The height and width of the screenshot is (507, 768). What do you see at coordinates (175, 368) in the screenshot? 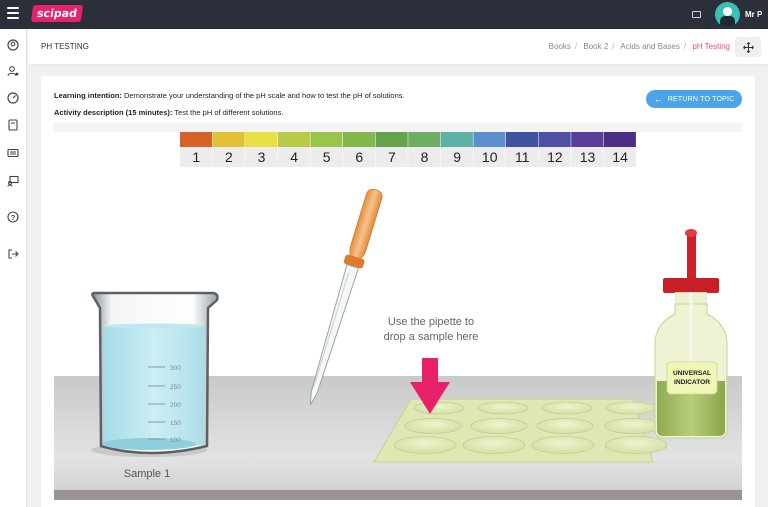
I see `beaker-mark-300: 300` at bounding box center [175, 368].